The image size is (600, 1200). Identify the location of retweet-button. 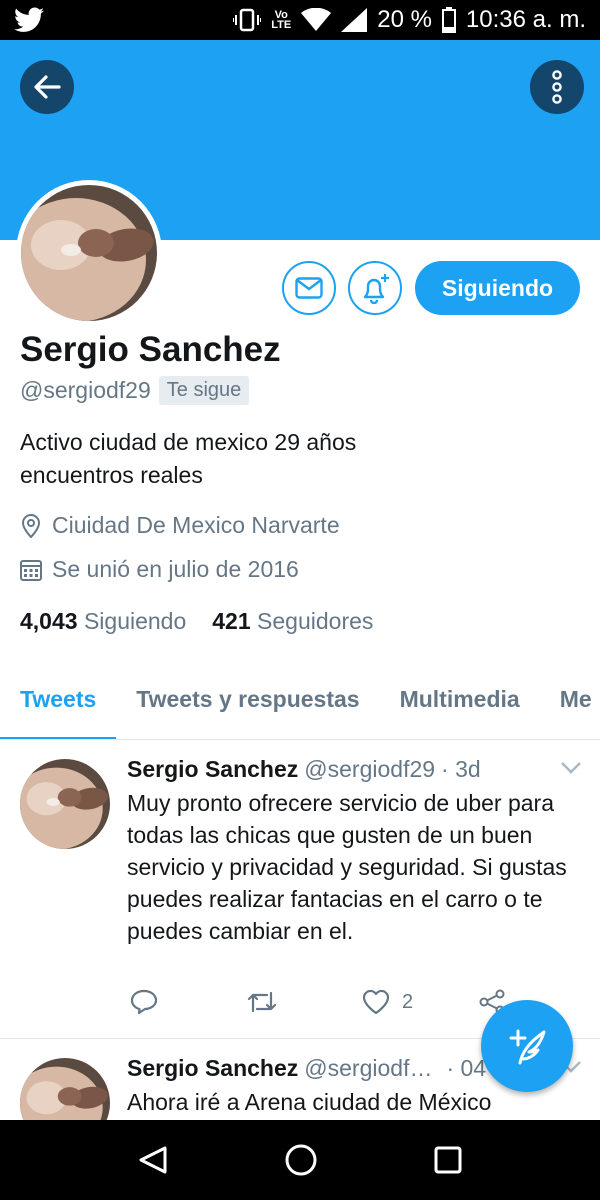
(304, 1002).